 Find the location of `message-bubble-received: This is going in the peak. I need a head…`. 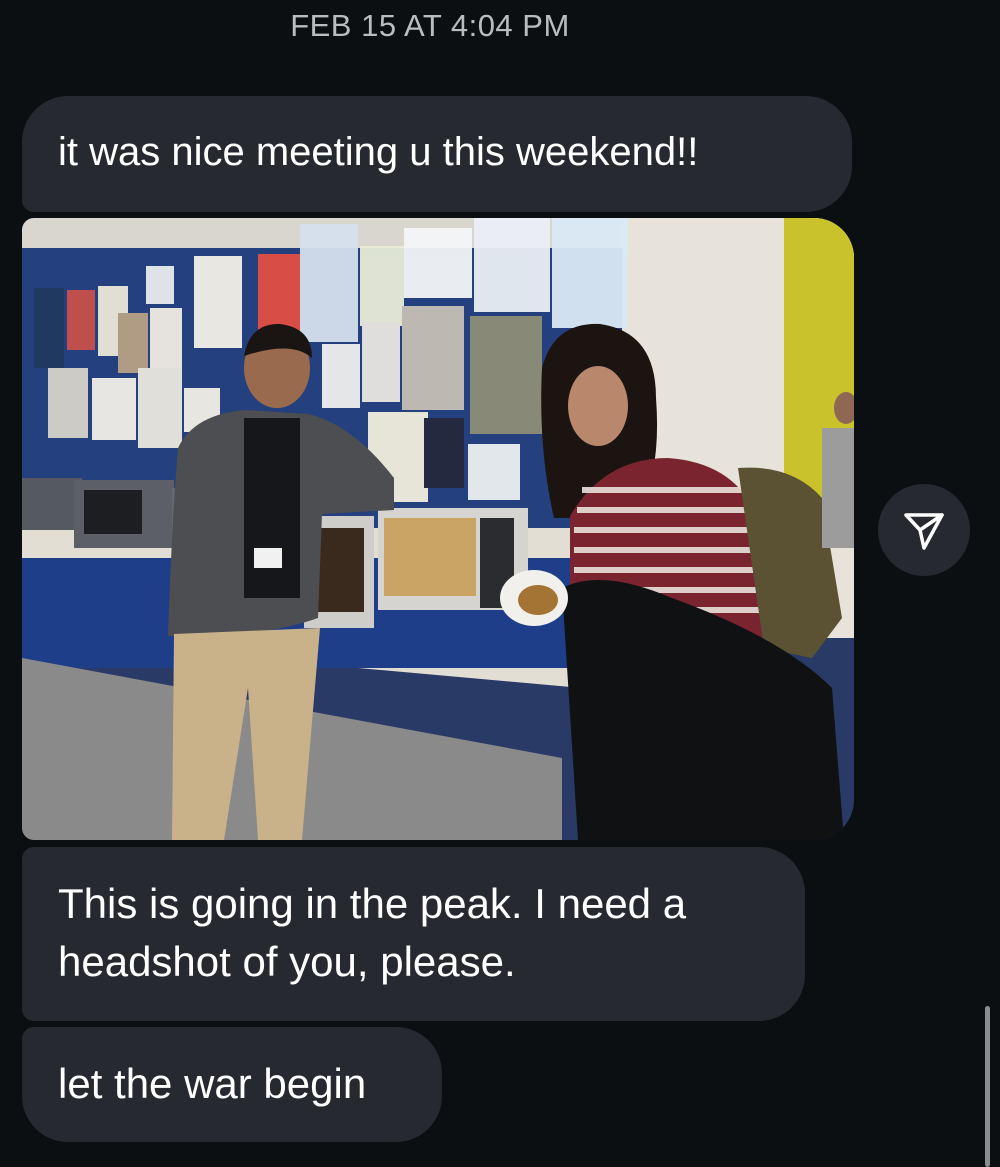

message-bubble-received: This is going in the peak. I need a head… is located at coordinates (413, 934).